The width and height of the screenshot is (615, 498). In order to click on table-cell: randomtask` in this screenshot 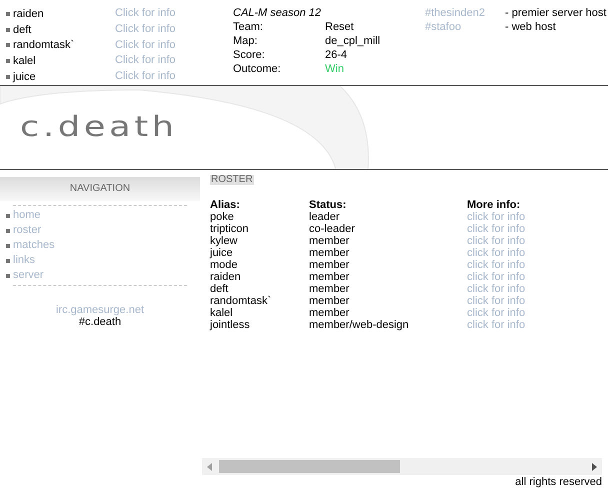, I will do `click(241, 301)`.